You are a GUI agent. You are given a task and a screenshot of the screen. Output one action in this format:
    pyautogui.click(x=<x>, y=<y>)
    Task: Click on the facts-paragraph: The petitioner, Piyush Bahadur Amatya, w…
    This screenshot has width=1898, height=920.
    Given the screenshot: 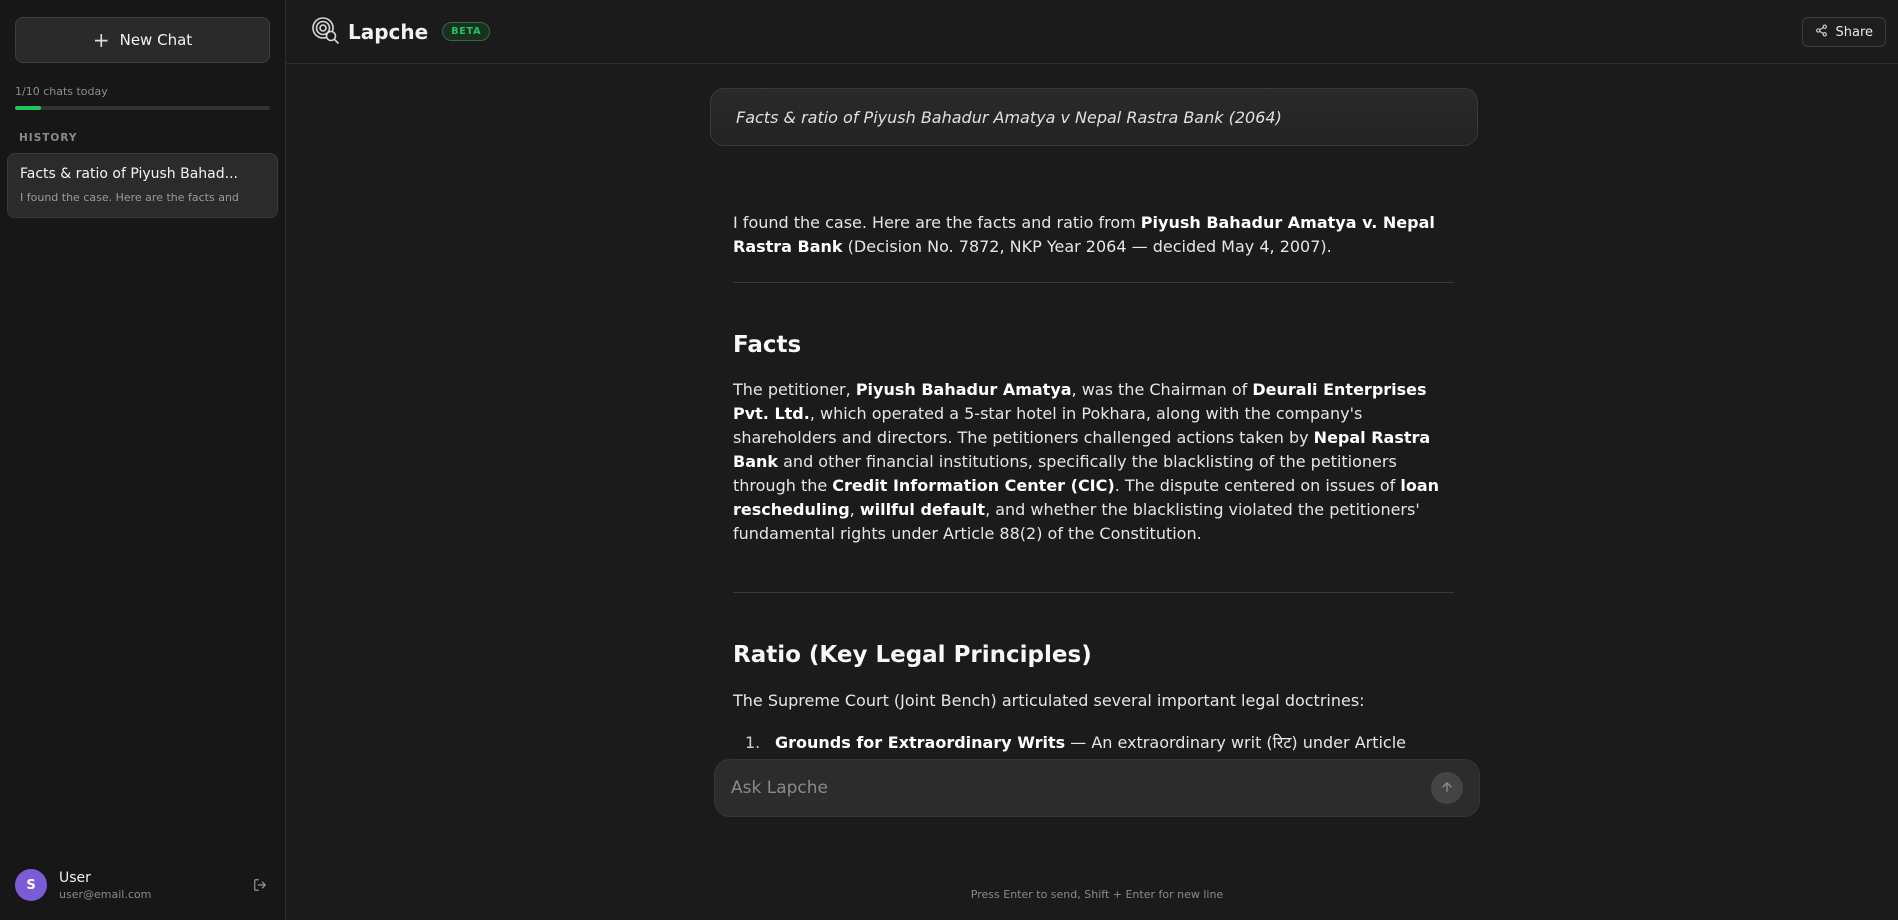 What is the action you would take?
    pyautogui.click(x=1093, y=462)
    